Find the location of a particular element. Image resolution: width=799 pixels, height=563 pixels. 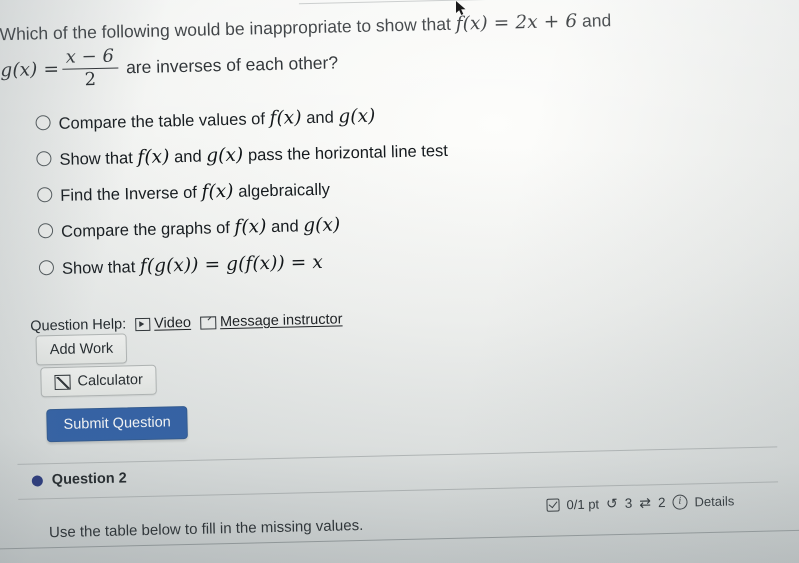

option-2-text-mid: and is located at coordinates (187, 157).